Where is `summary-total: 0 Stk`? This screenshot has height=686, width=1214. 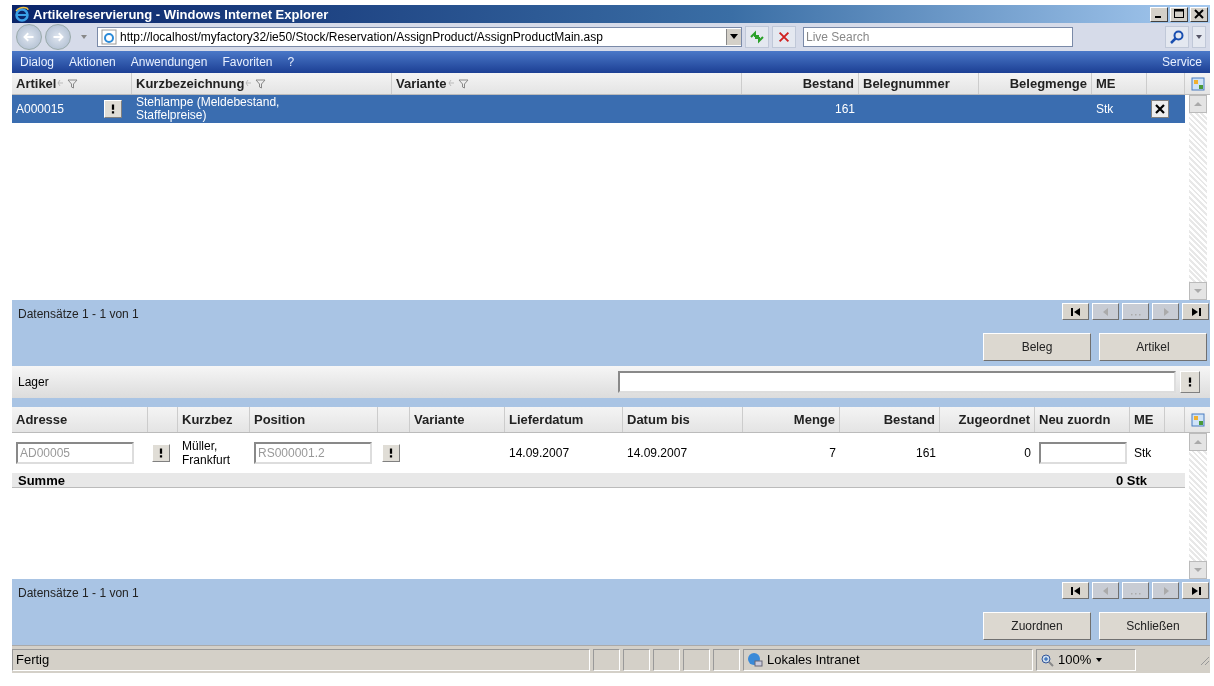
summary-total: 0 Stk is located at coordinates (1131, 480).